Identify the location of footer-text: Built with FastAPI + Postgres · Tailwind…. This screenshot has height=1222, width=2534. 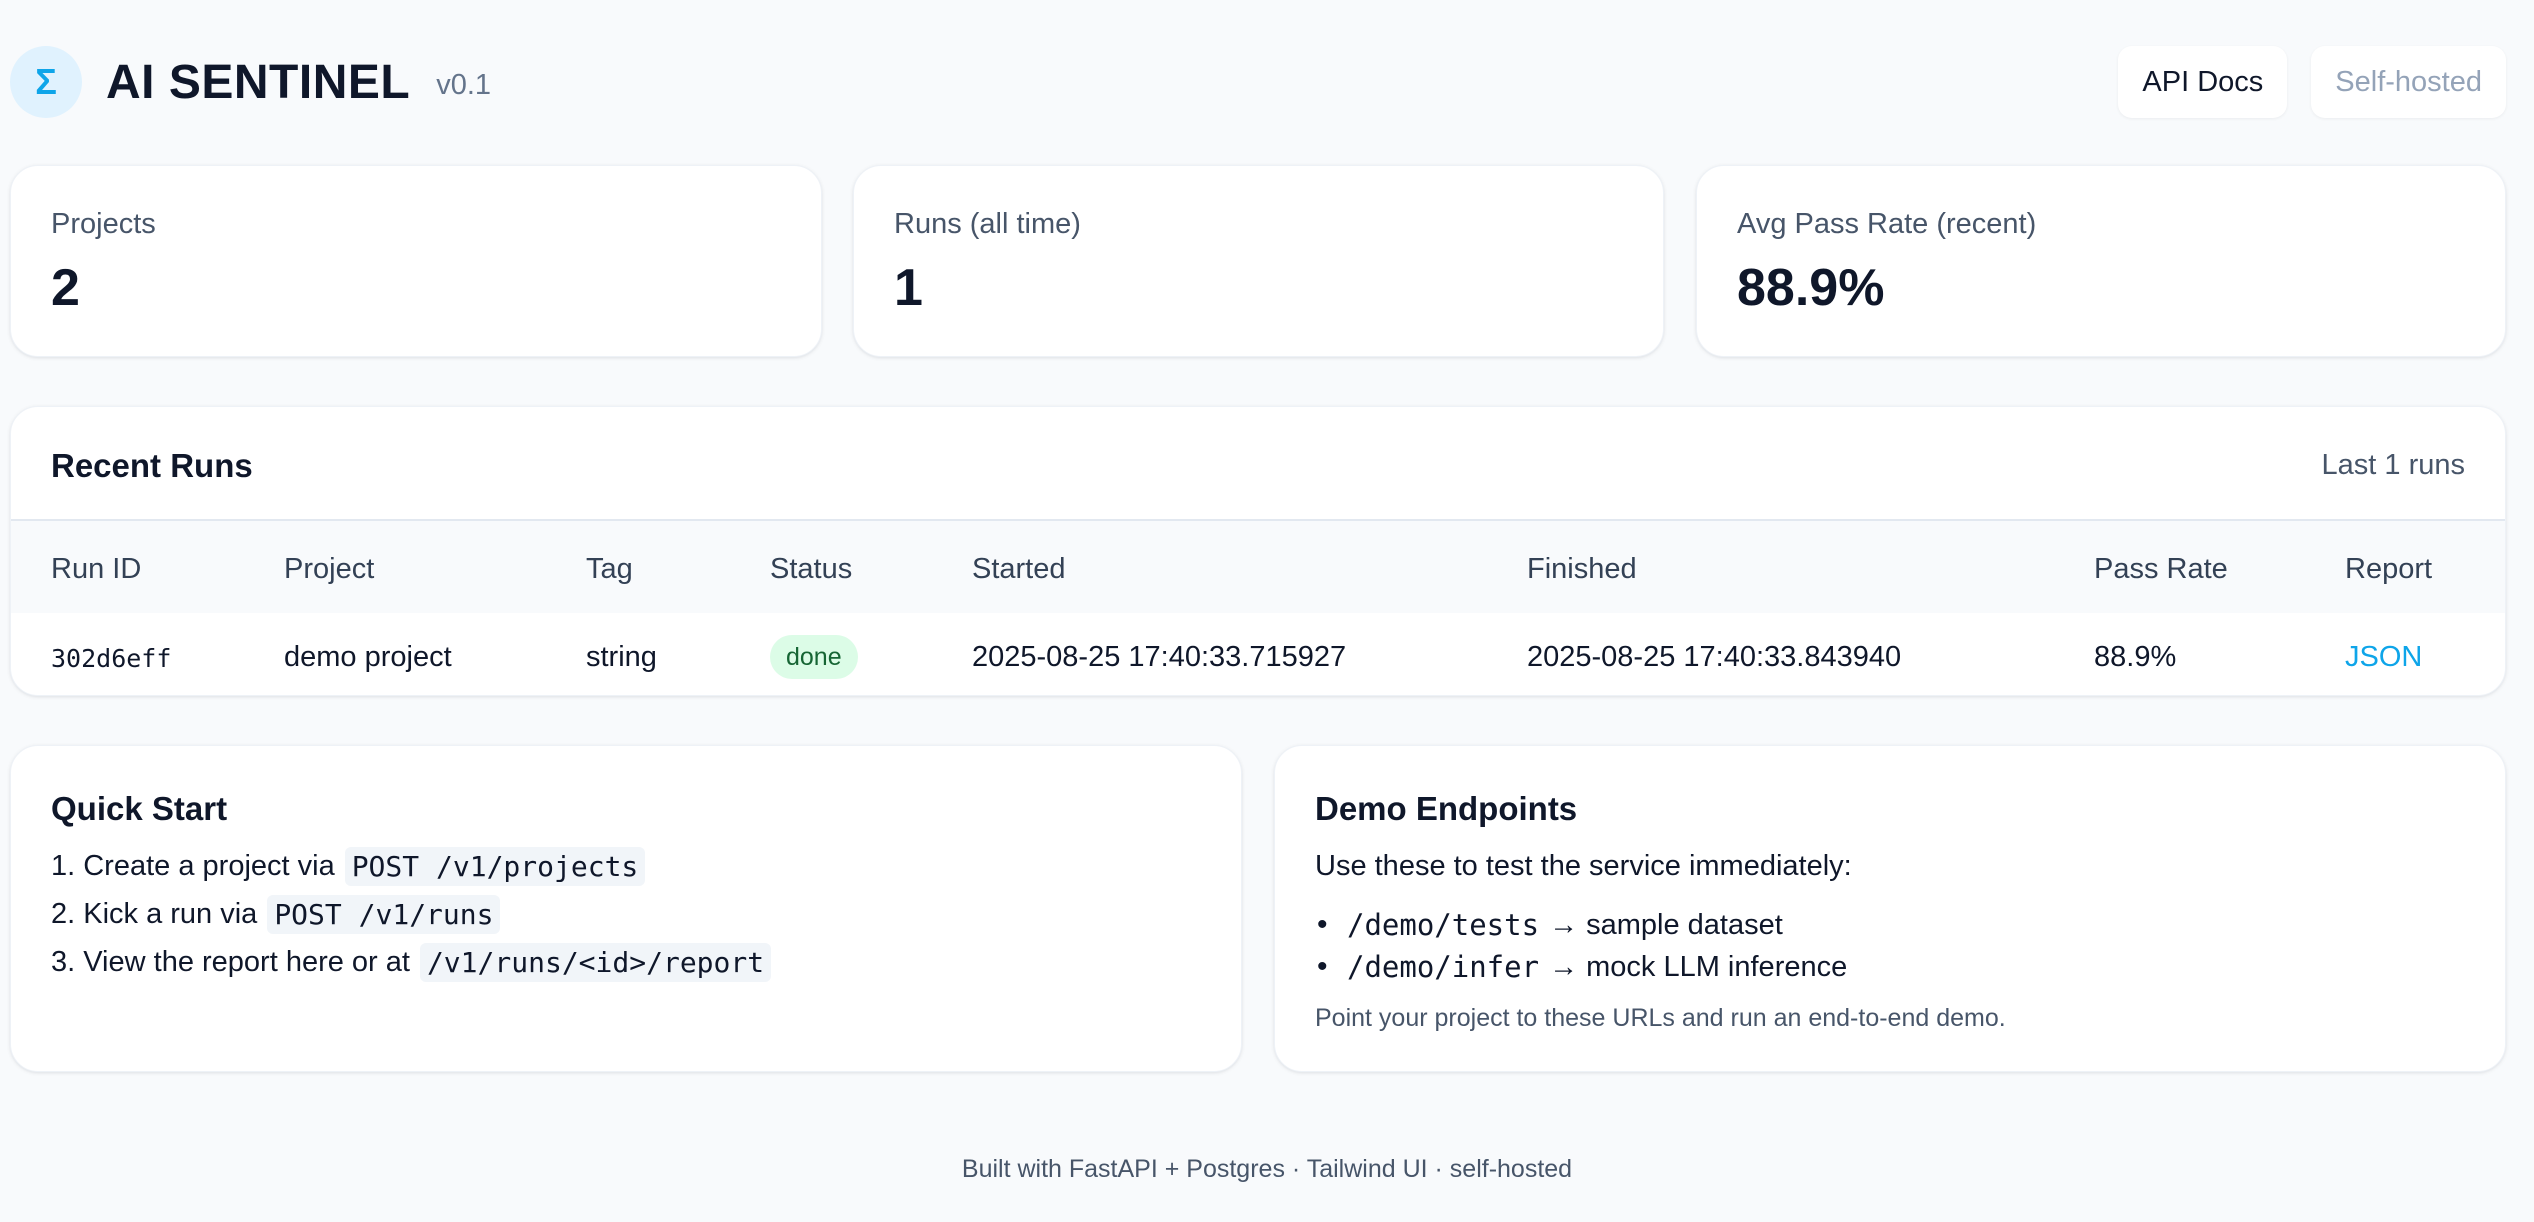
(1267, 1169).